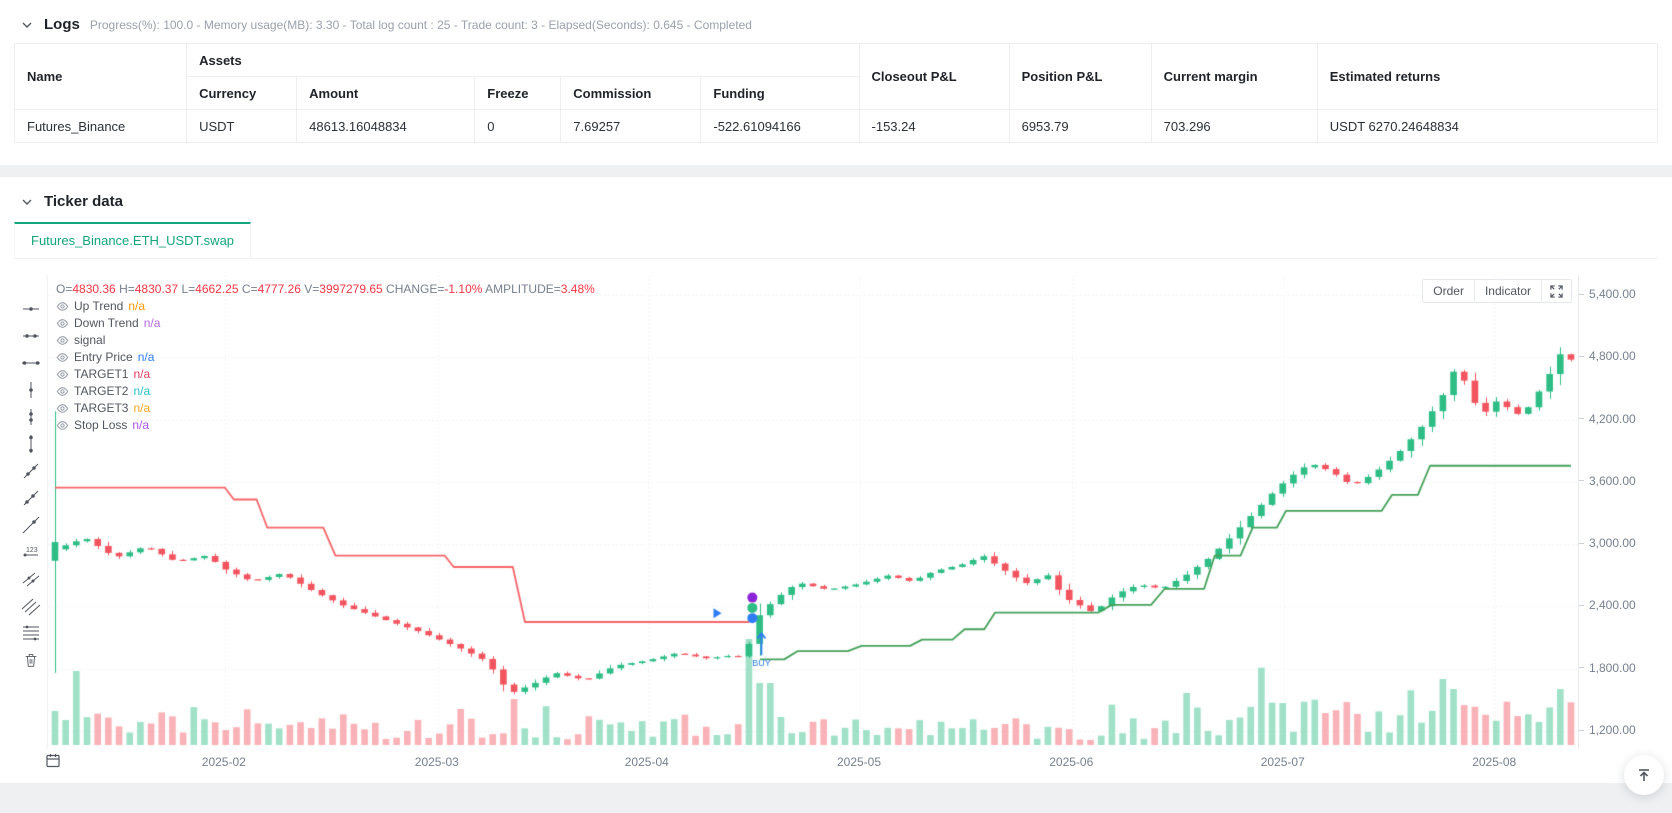 The height and width of the screenshot is (813, 1672). Describe the element at coordinates (31, 497) in the screenshot. I see `ray-line-icon` at that location.